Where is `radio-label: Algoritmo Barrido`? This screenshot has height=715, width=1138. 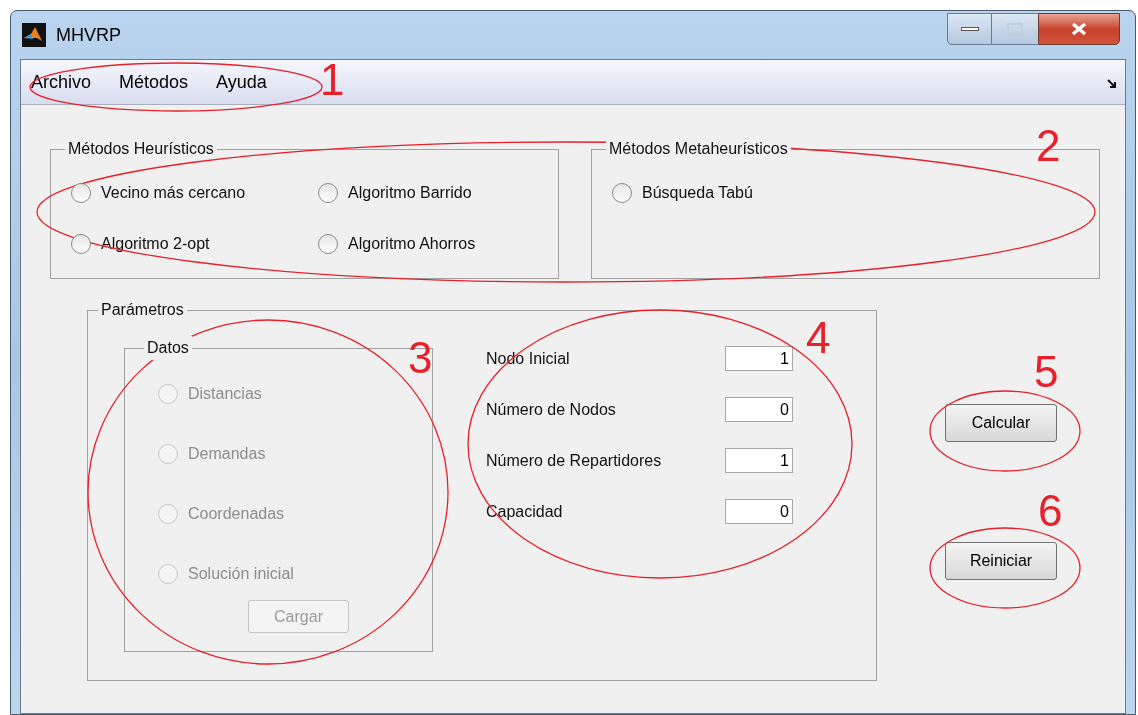
radio-label: Algoritmo Barrido is located at coordinates (410, 193).